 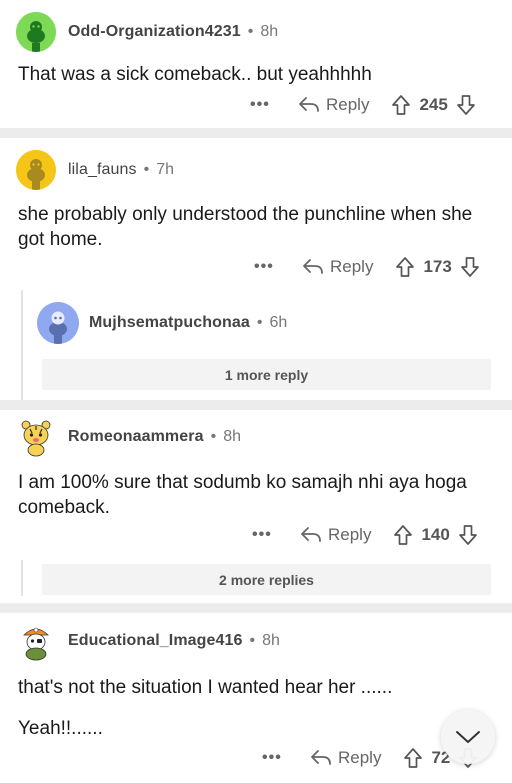 What do you see at coordinates (154, 32) in the screenshot?
I see `username: Odd-Organization4231` at bounding box center [154, 32].